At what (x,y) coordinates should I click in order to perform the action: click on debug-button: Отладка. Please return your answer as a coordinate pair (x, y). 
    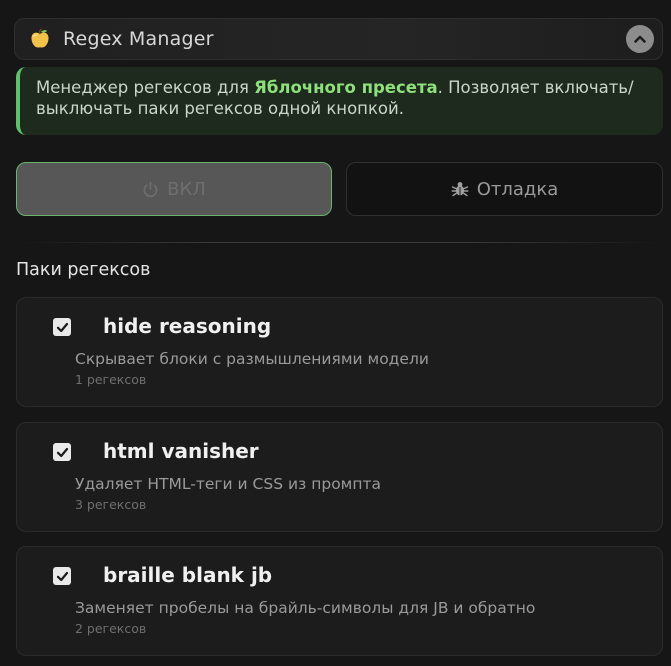
    Looking at the image, I should click on (504, 189).